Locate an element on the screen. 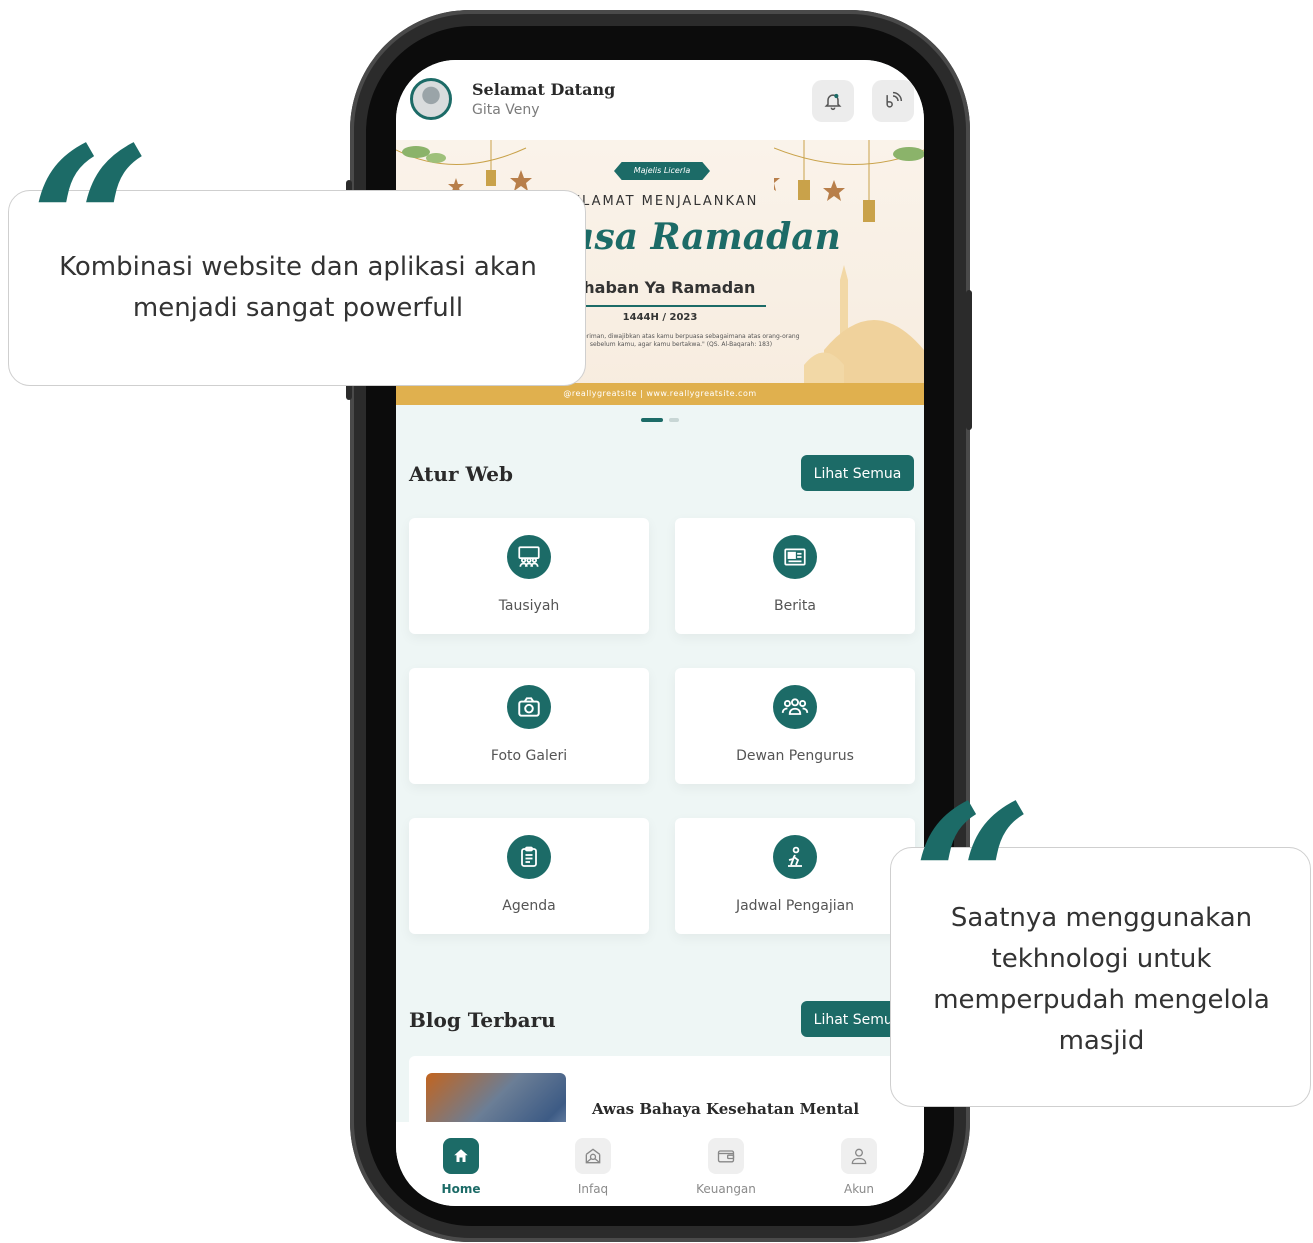 The image size is (1313, 1243). app-header: Selamat Datang Gita Veny is located at coordinates (660, 100).